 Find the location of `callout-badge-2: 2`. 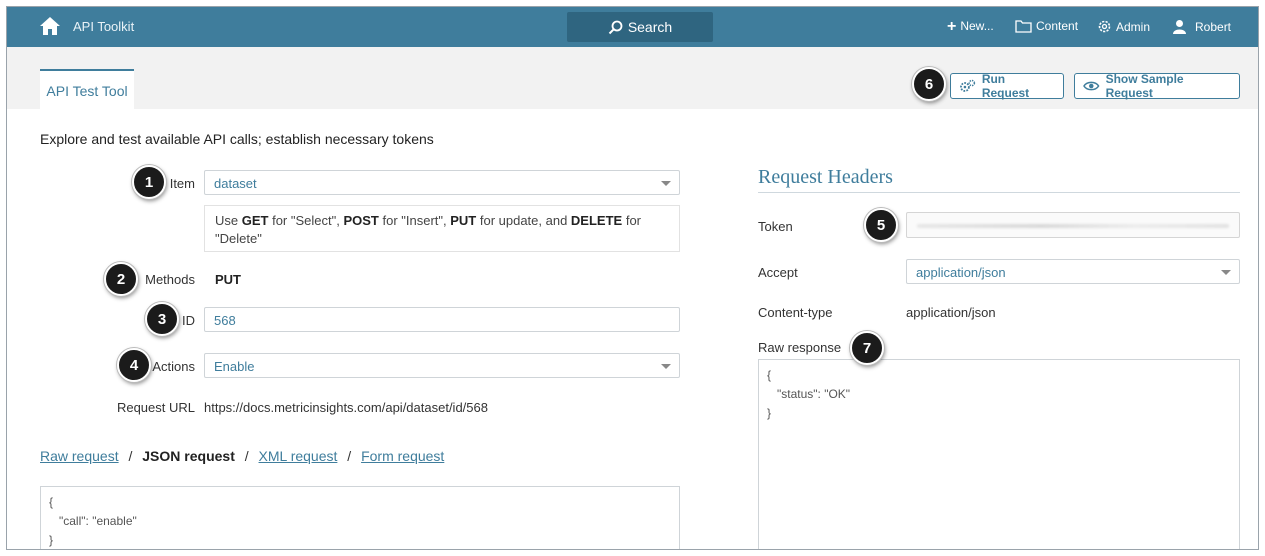

callout-badge-2: 2 is located at coordinates (121, 279).